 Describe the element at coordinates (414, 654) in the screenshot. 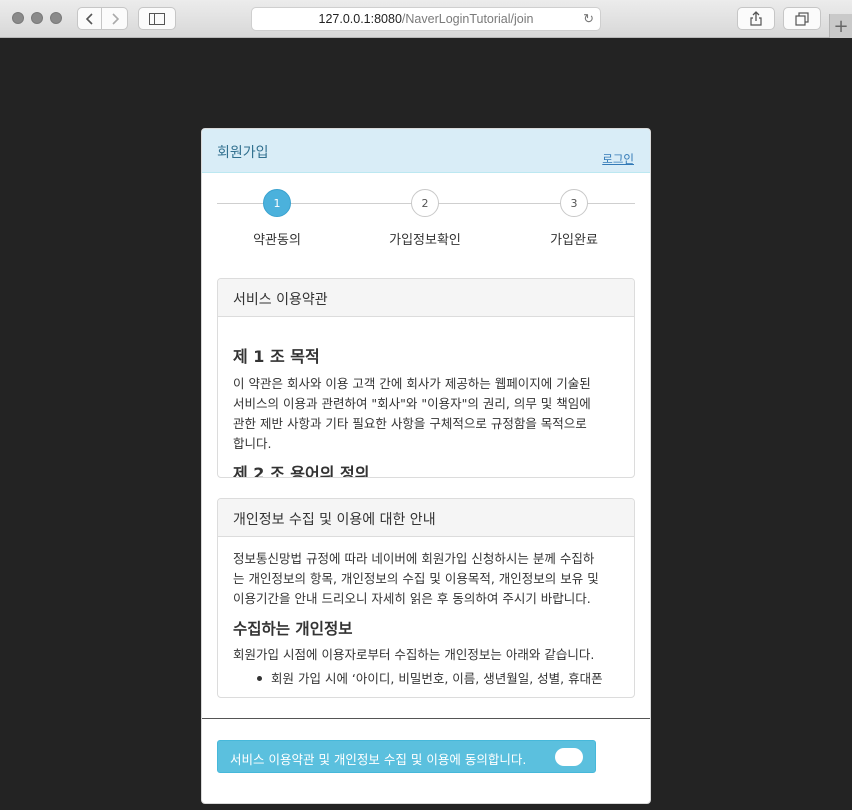

I see `privacy-section-text: 회원가입 시점에 이용자로부터 수집하는 개인정보는 아래와 같습니다.` at that location.